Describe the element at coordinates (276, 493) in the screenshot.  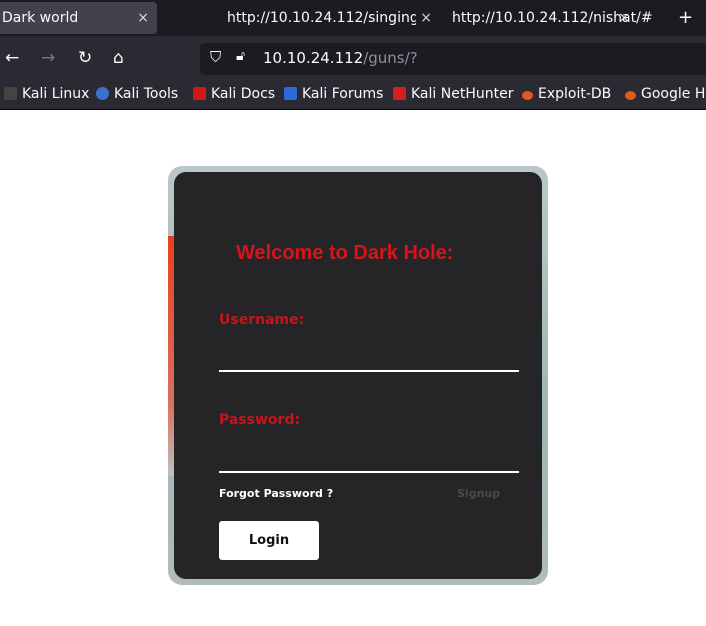
I see `forgot-password-link: Forgot Password ?` at that location.